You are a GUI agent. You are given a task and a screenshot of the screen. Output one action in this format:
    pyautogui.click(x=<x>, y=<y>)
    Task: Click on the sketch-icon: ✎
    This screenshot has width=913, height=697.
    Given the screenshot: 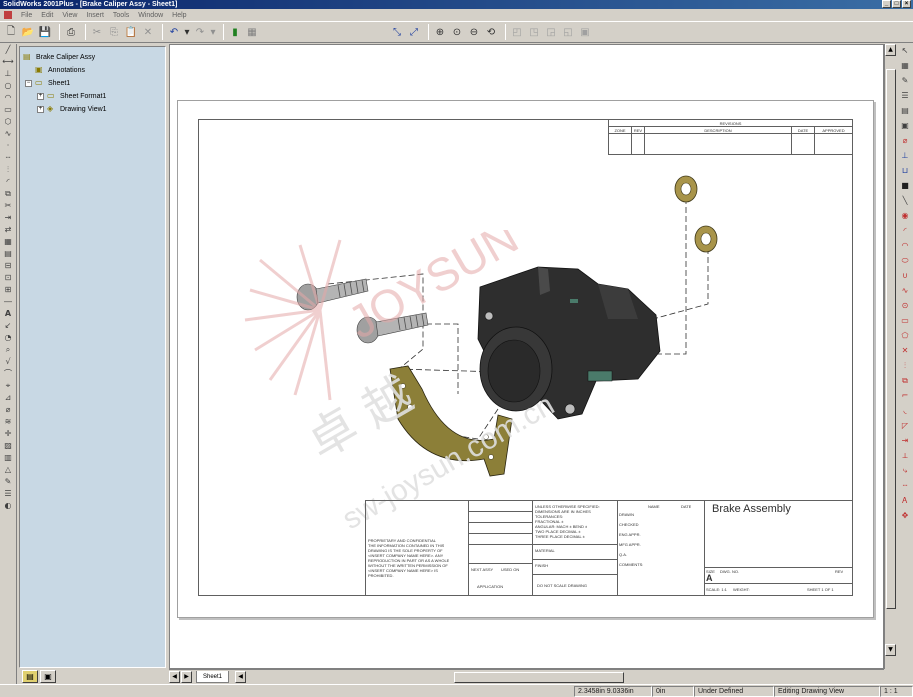 What is the action you would take?
    pyautogui.click(x=905, y=81)
    